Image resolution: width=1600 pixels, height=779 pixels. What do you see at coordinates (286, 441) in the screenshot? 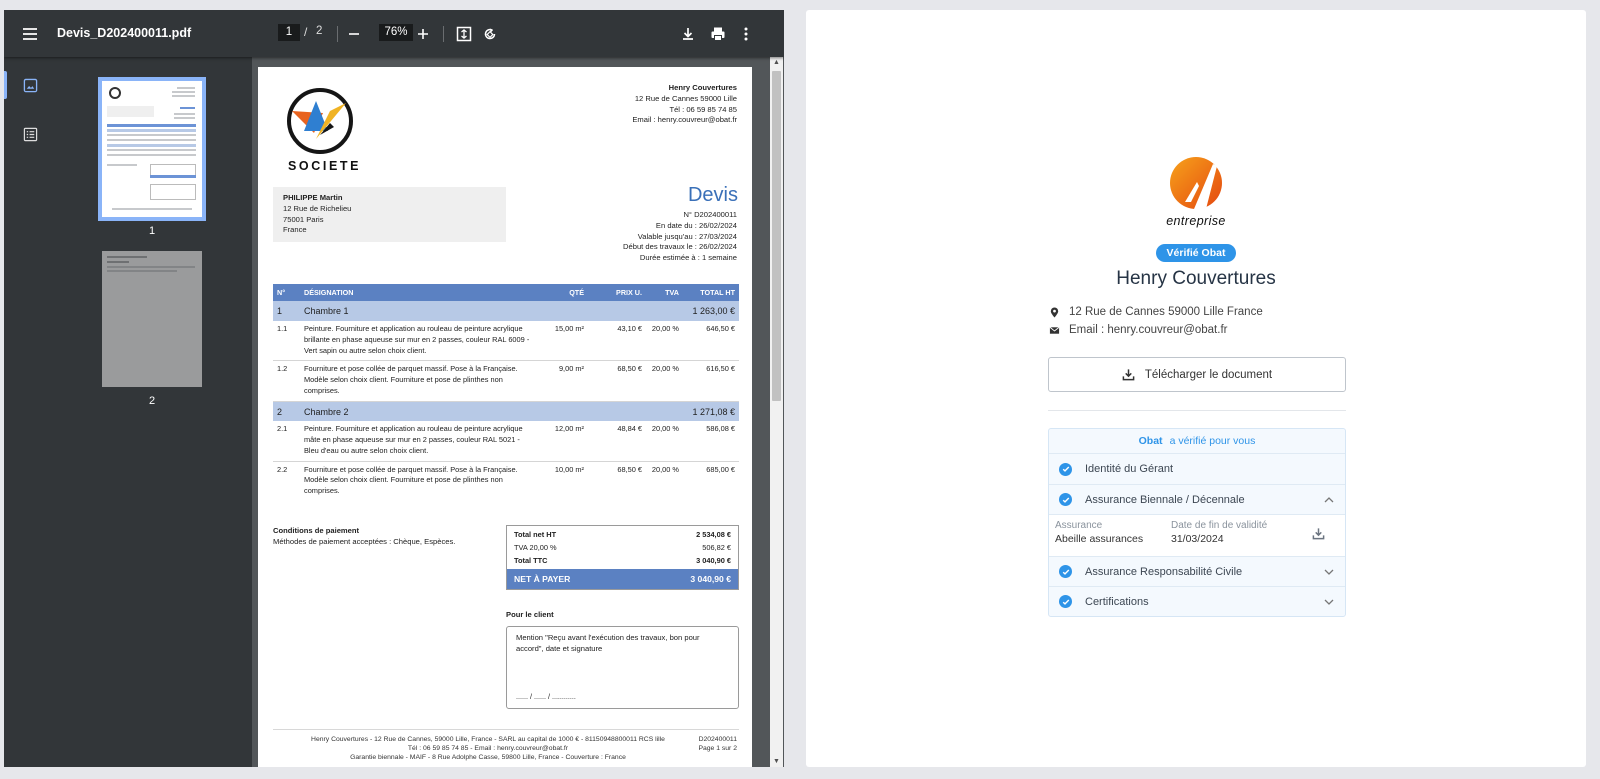
I see `item-num: 2.1` at bounding box center [286, 441].